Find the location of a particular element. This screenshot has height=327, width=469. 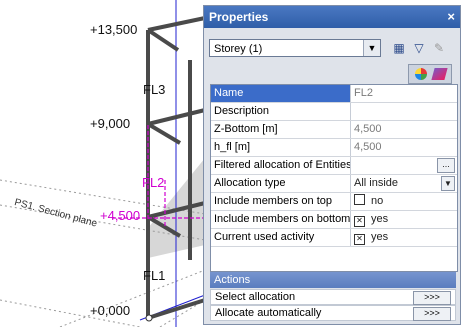

property-row-name: Name FL2 is located at coordinates (334, 94).